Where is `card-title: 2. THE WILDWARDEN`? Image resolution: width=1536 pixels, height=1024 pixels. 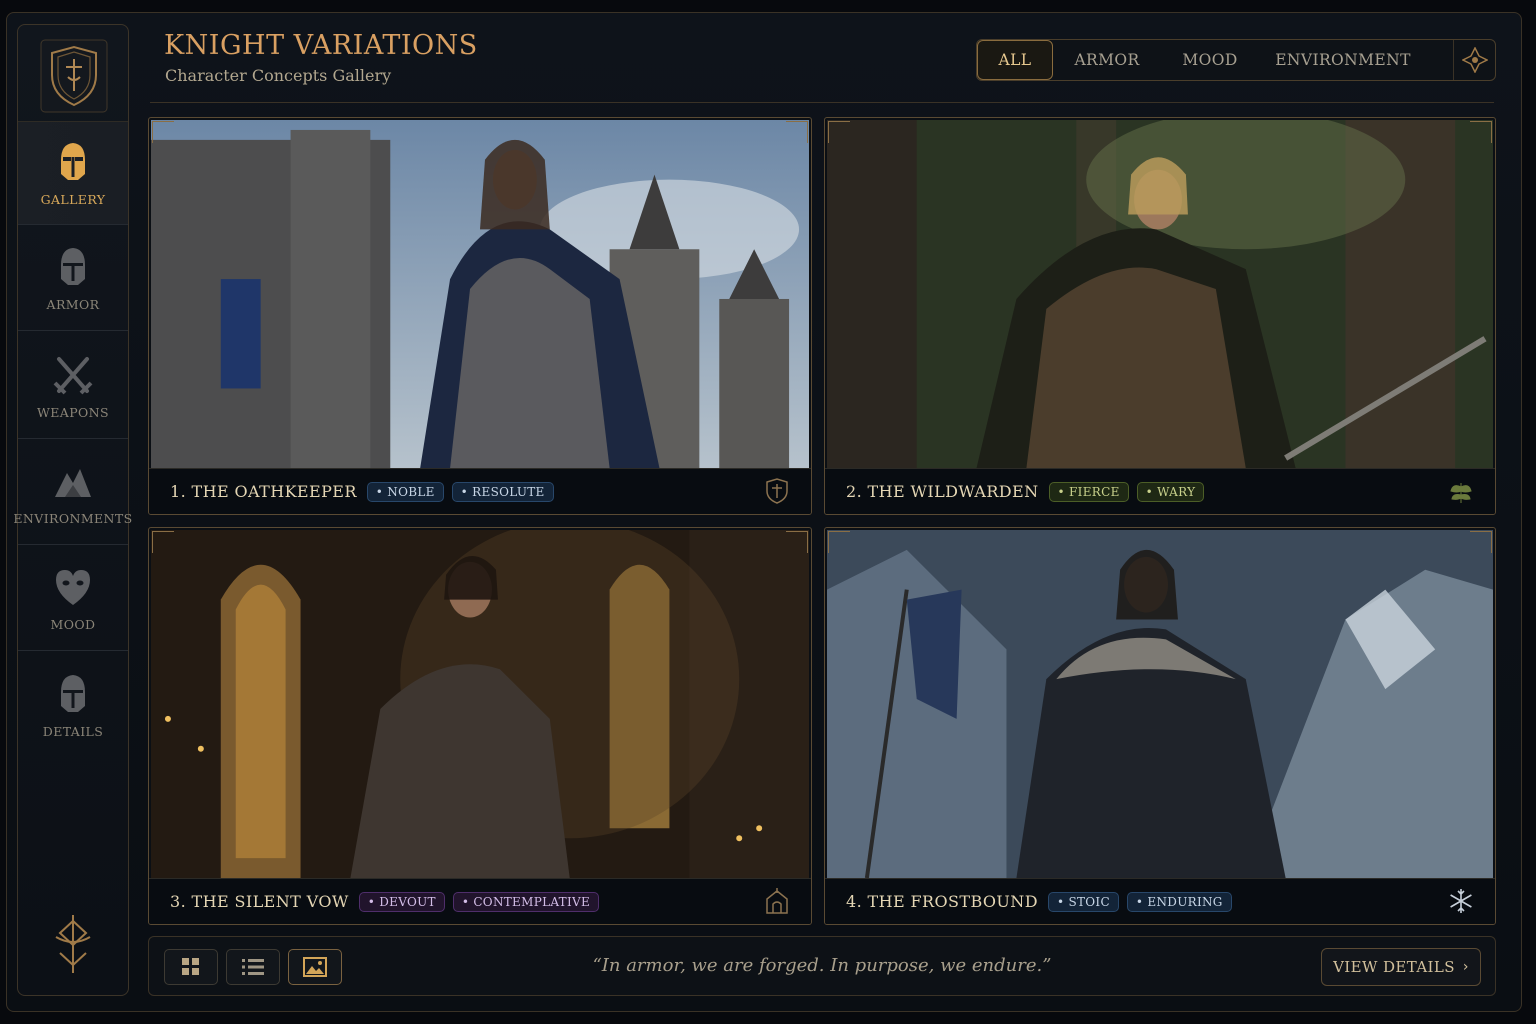
card-title: 2. THE WILDWARDEN is located at coordinates (942, 491).